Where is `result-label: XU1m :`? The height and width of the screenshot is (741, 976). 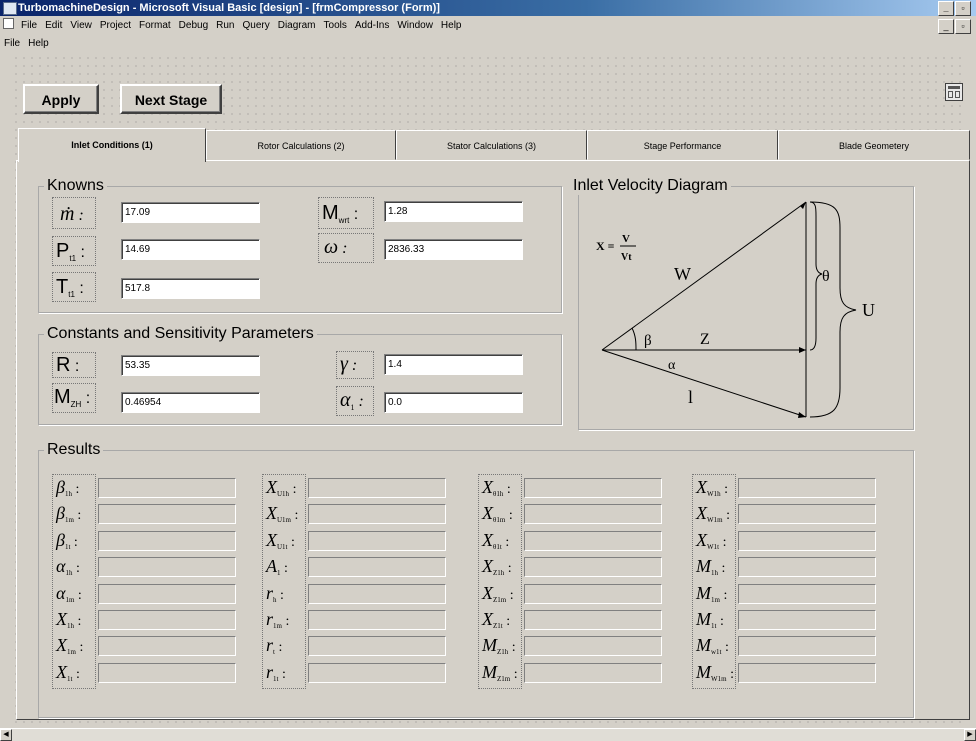 result-label: XU1m : is located at coordinates (282, 514).